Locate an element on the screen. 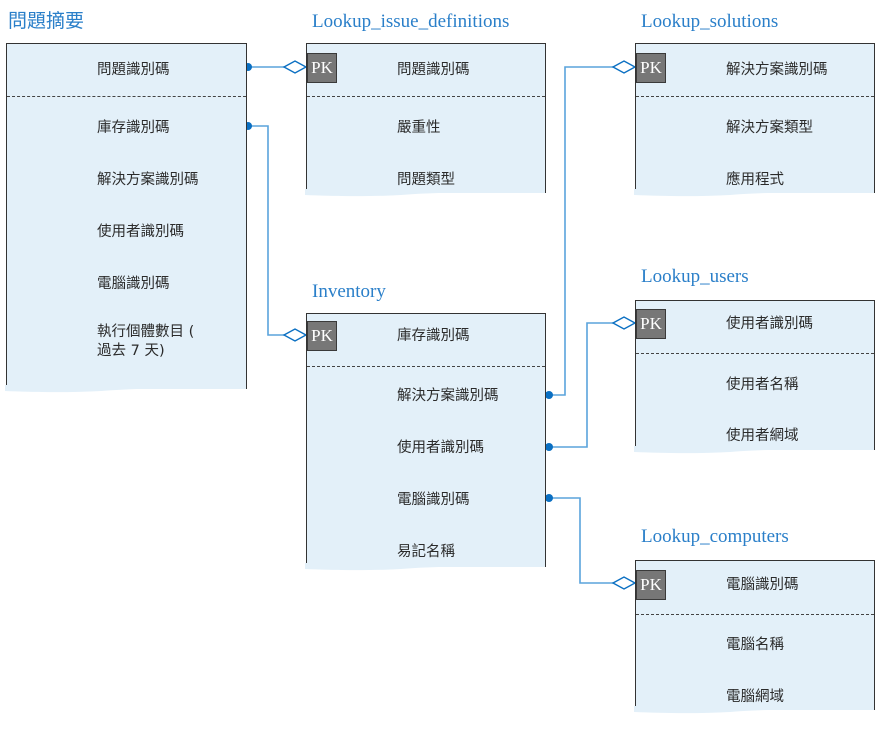 The width and height of the screenshot is (882, 744). connector-inventory is located at coordinates (276, 232).